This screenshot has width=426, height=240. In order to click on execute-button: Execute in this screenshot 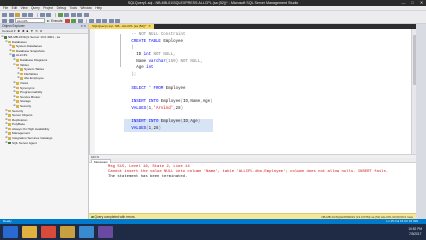, I will do `click(55, 21)`.